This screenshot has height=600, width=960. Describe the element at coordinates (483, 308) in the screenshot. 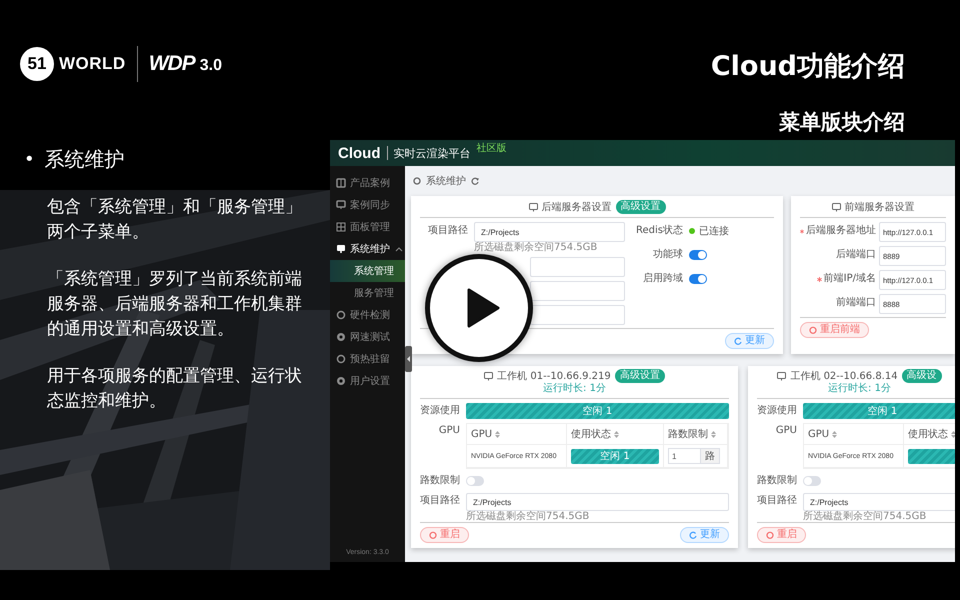

I see `play-icon` at that location.